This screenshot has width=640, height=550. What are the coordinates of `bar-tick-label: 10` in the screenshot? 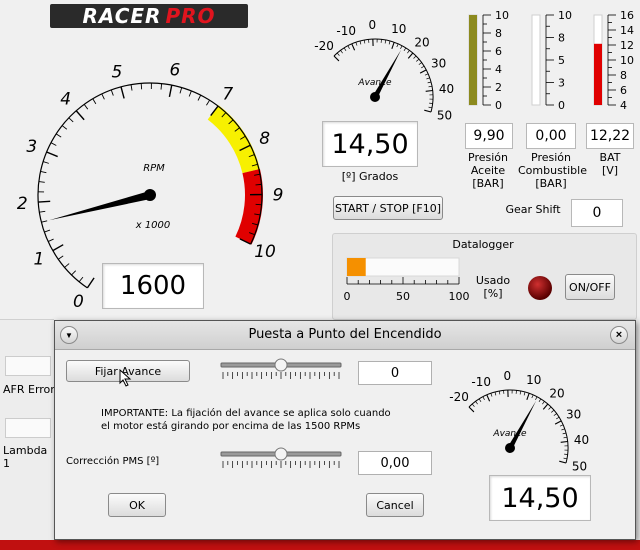 It's located at (565, 15).